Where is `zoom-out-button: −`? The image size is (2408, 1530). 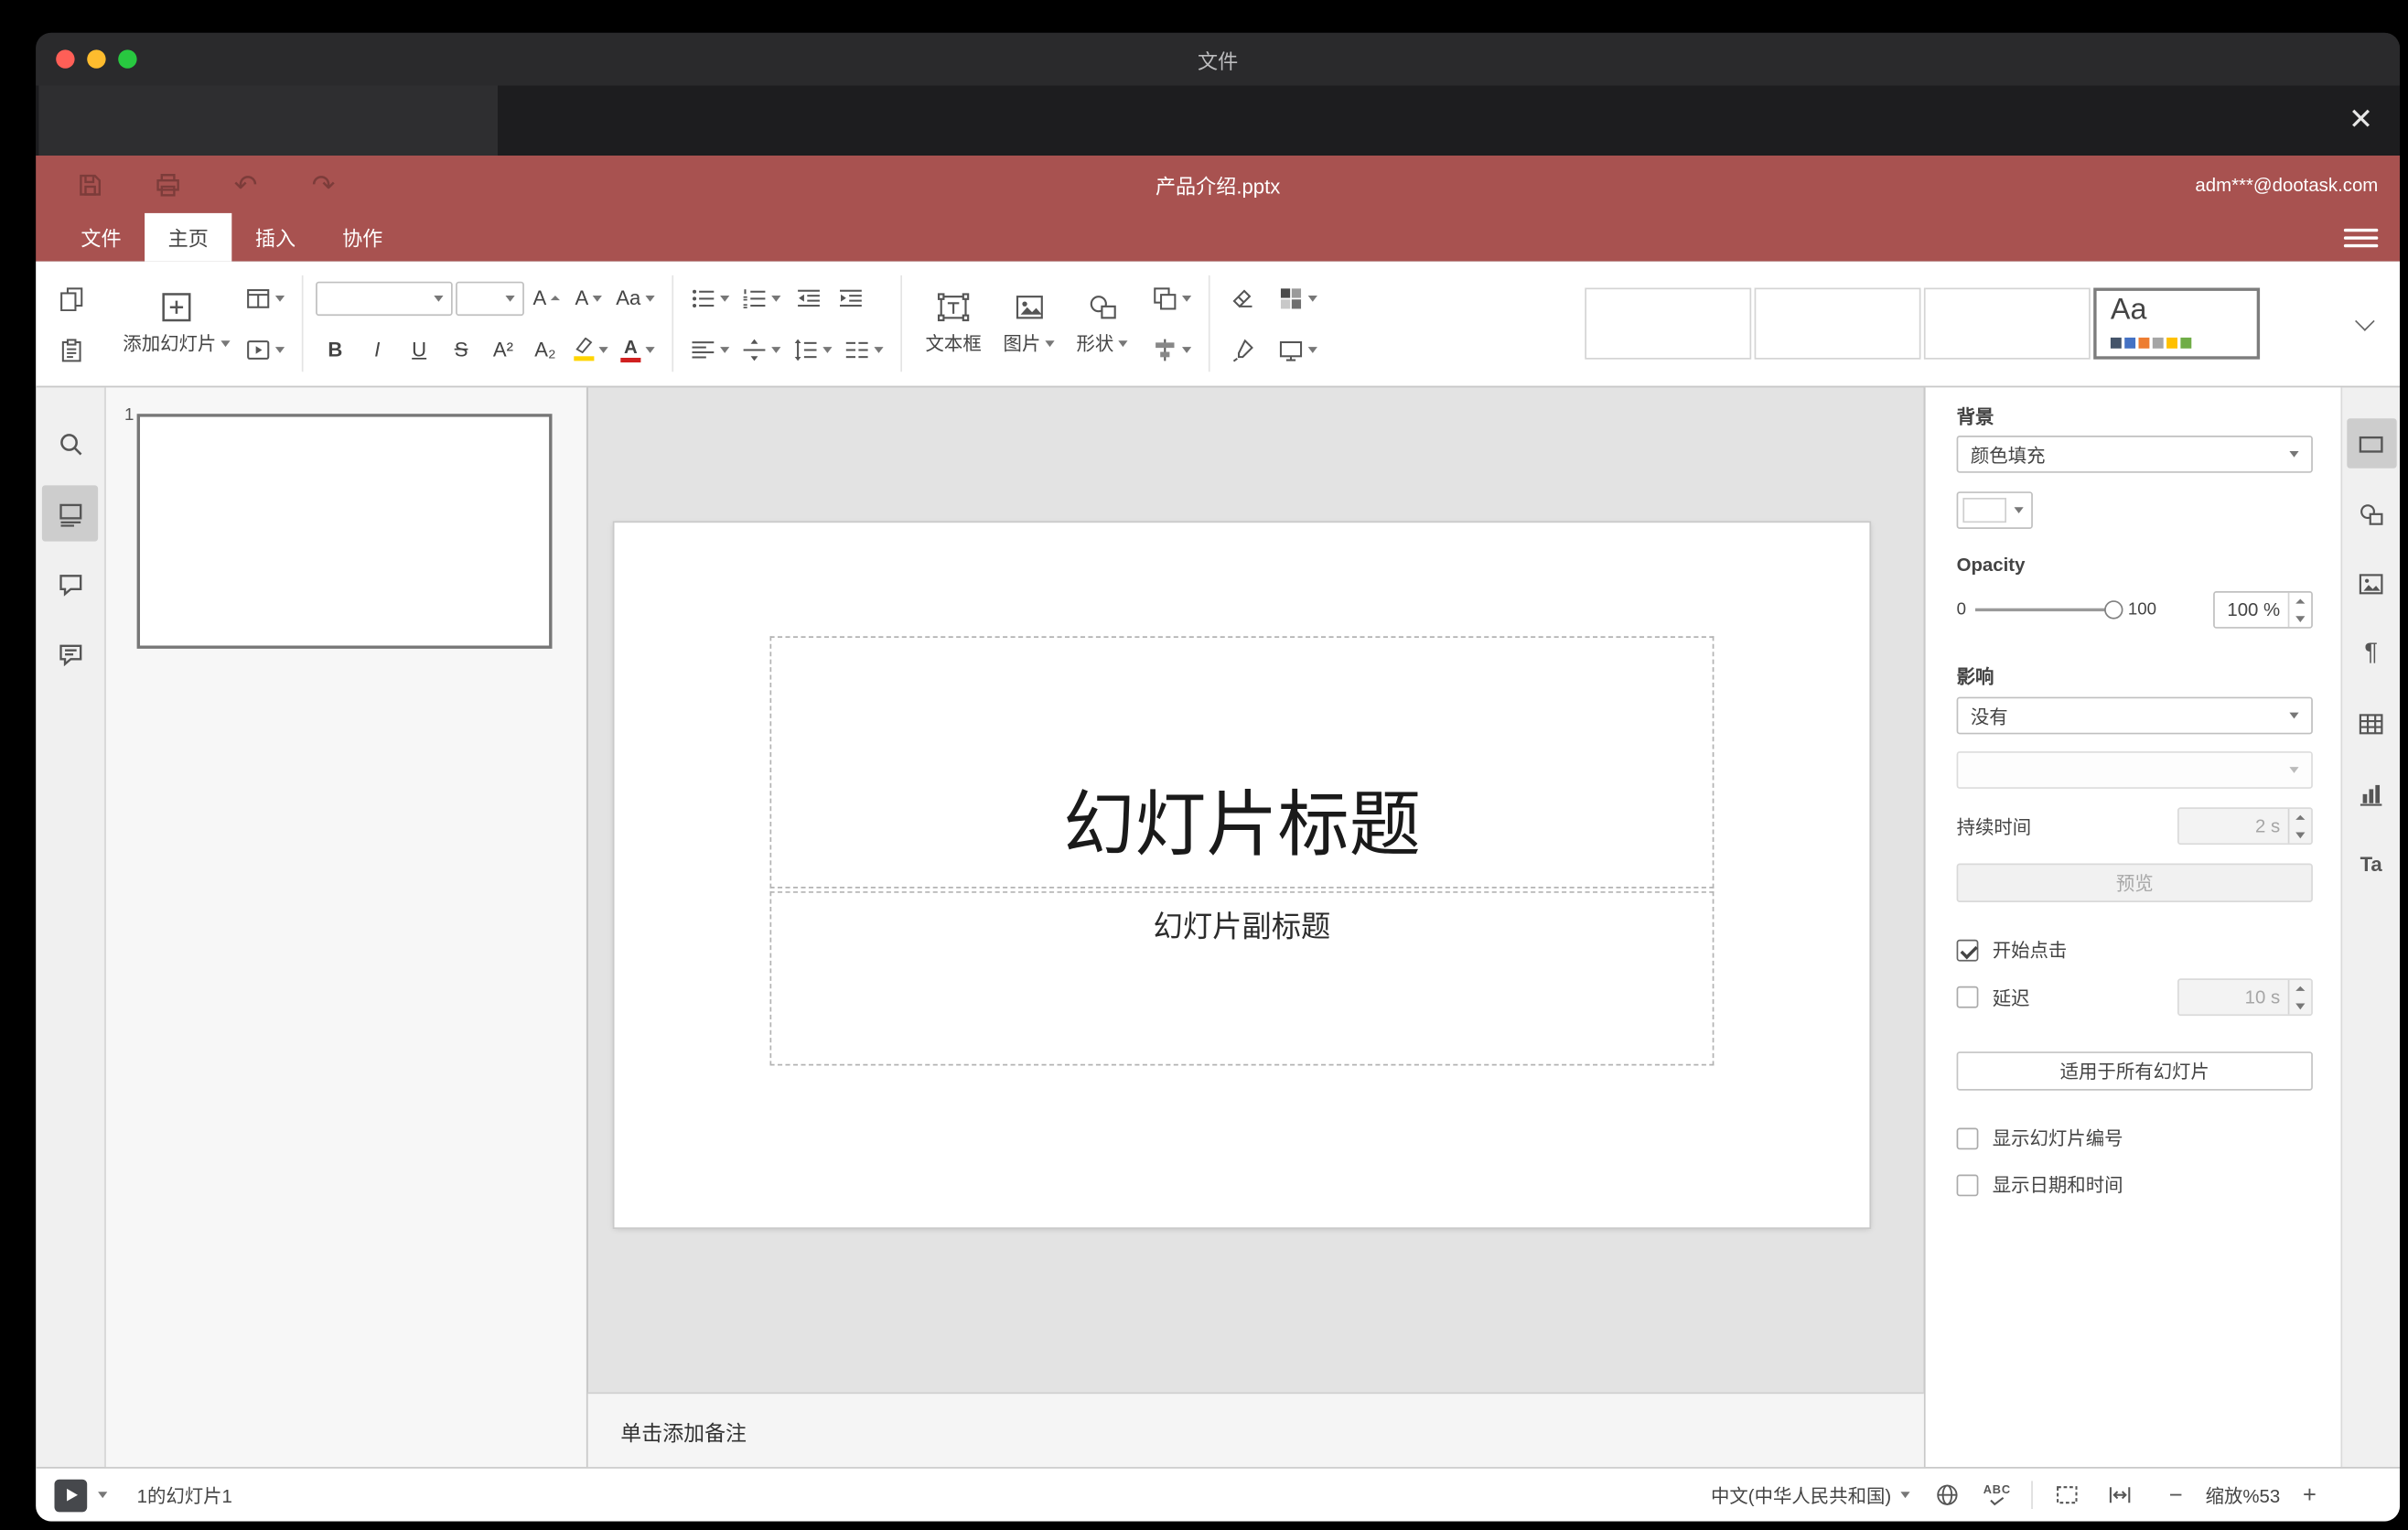
zoom-out-button: − is located at coordinates (2176, 1495).